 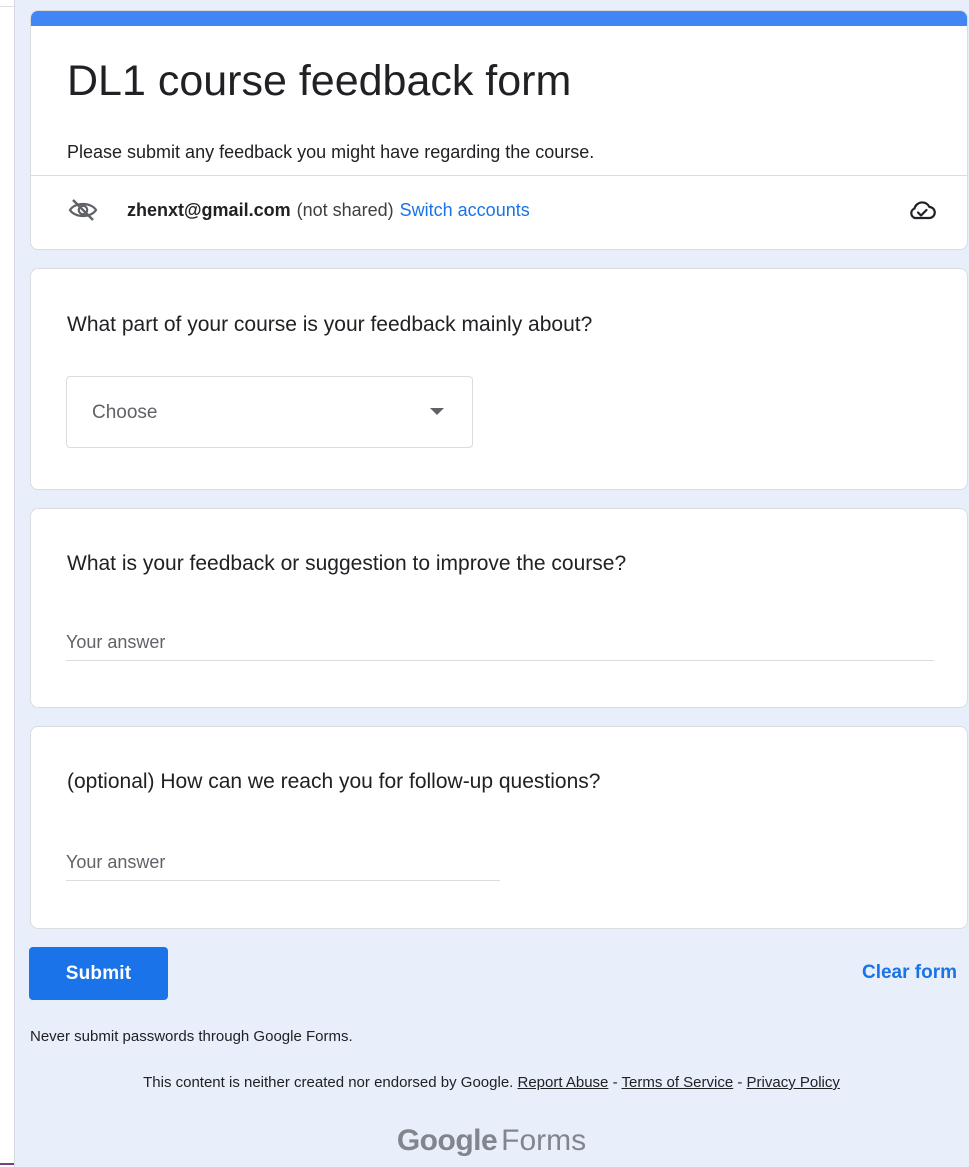 I want to click on contact-answer-input: Your answer, so click(x=283, y=864).